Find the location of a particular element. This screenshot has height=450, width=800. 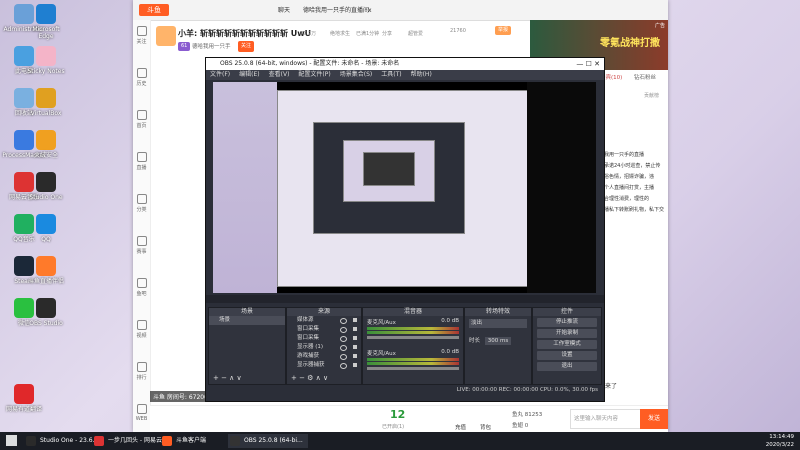

controls-dock: 控件 停止推流 开始录制 工作室模式 设置 退出 is located at coordinates (567, 346).